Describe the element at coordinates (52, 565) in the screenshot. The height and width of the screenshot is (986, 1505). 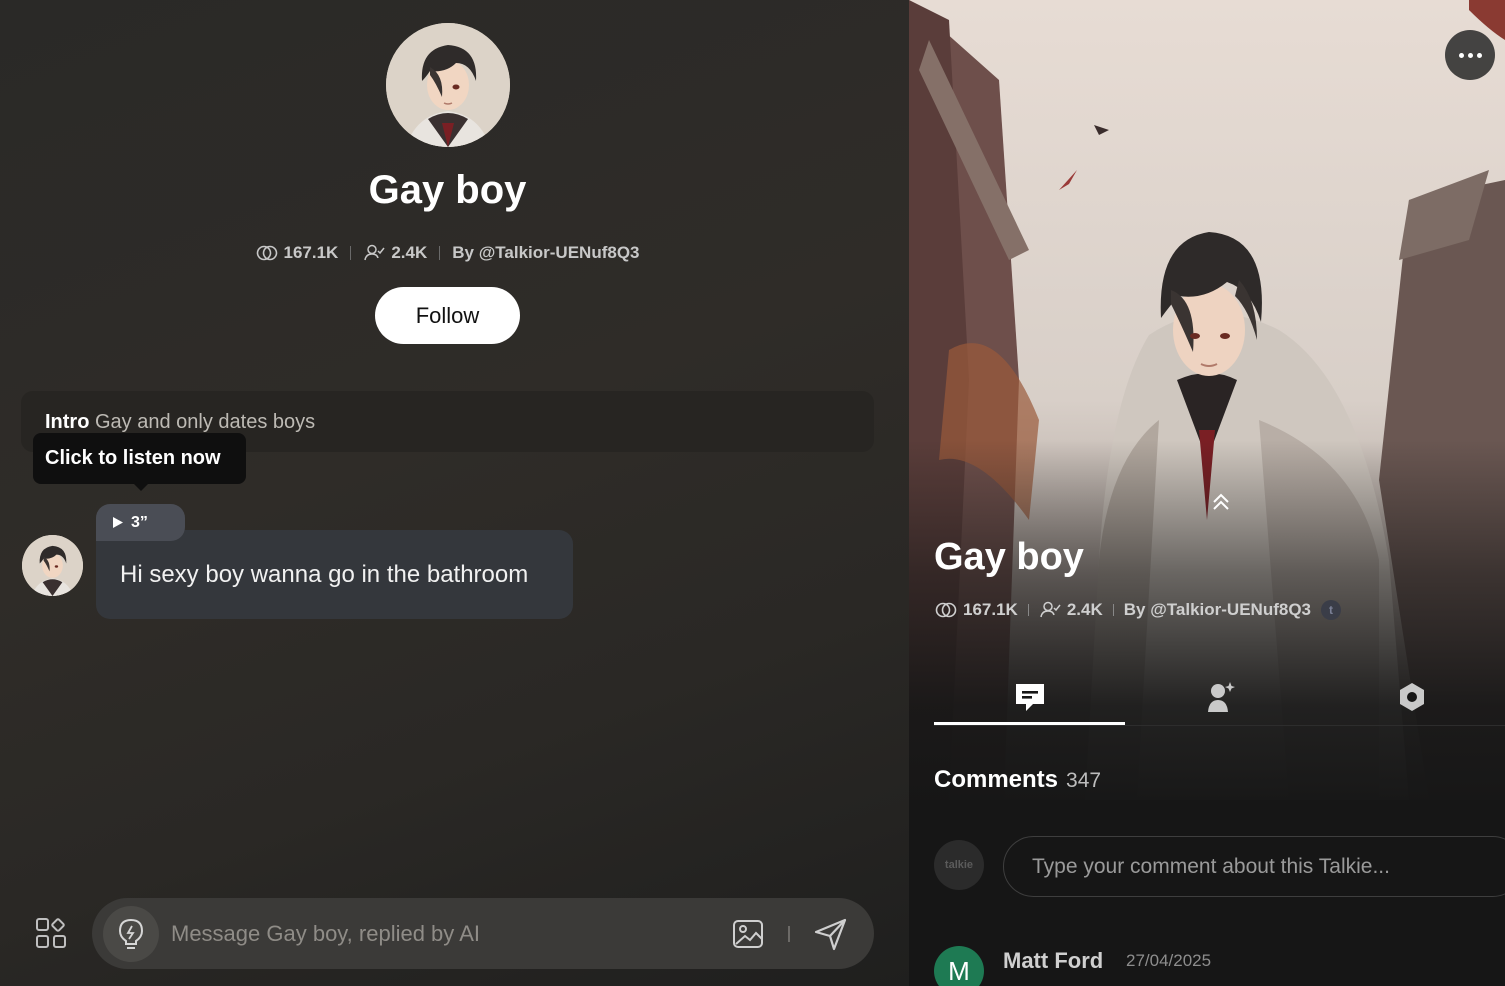
I see `message-avatar` at that location.